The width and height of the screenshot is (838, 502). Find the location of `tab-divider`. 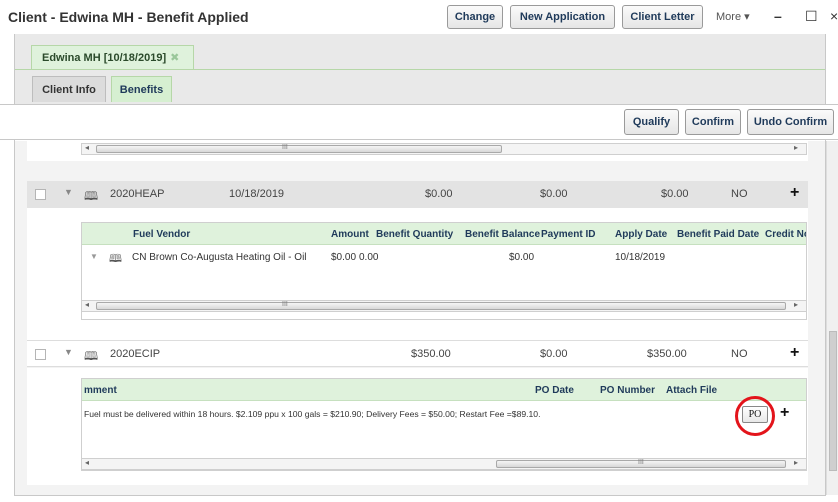

tab-divider is located at coordinates (420, 69).